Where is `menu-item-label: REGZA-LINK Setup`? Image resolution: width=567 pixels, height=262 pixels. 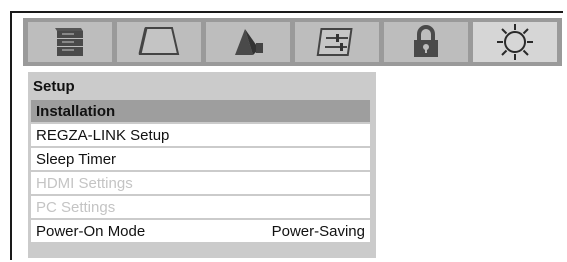
menu-item-label: REGZA-LINK Setup is located at coordinates (103, 135).